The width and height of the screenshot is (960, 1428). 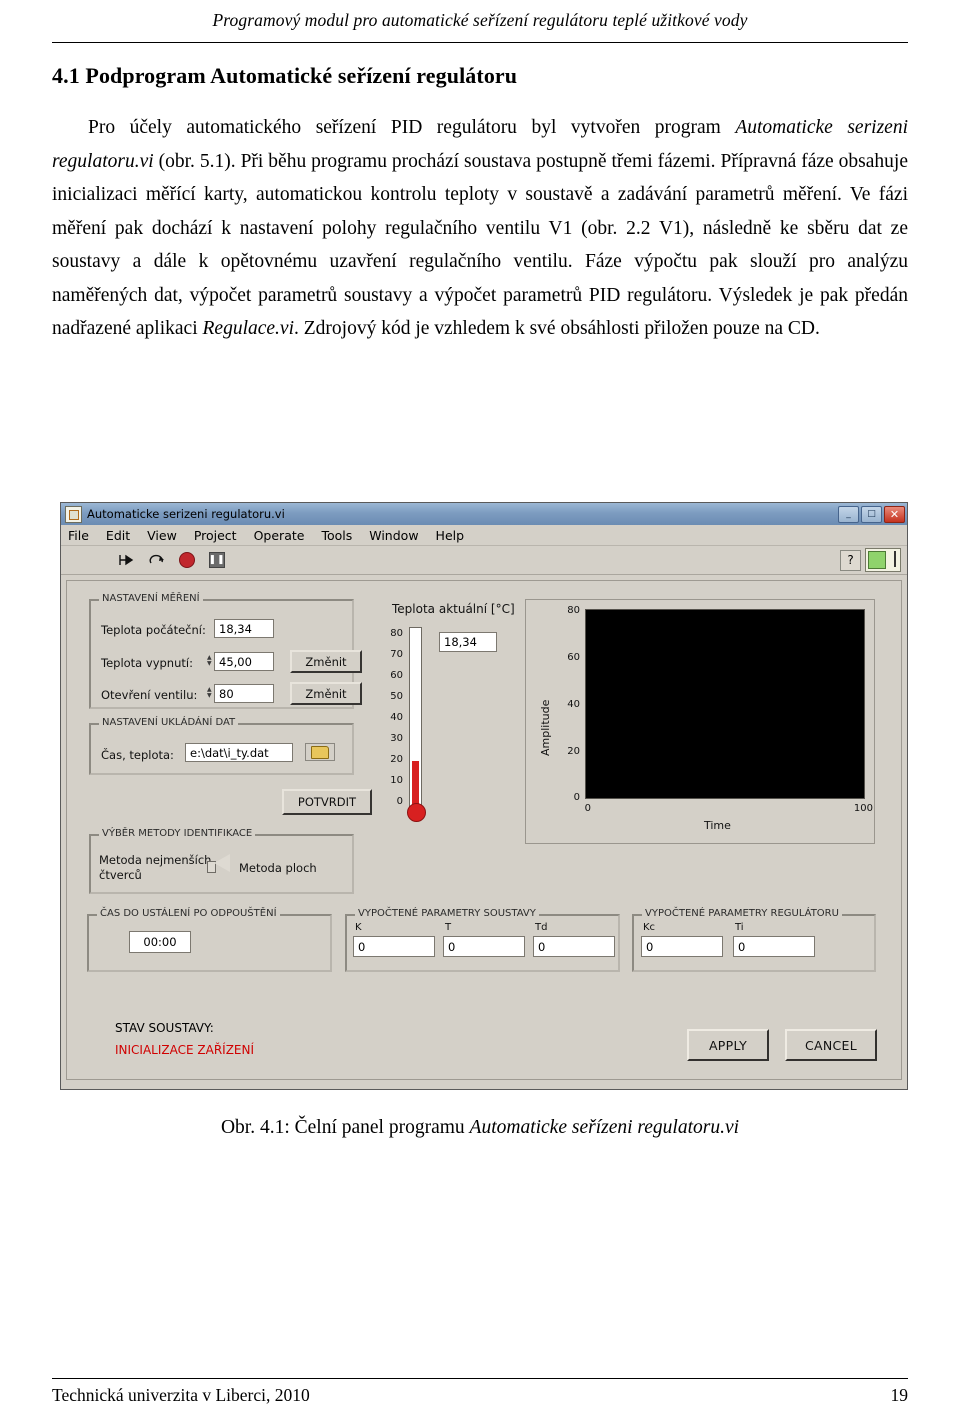 What do you see at coordinates (244, 628) in the screenshot?
I see `initial-temp-value: 18,34` at bounding box center [244, 628].